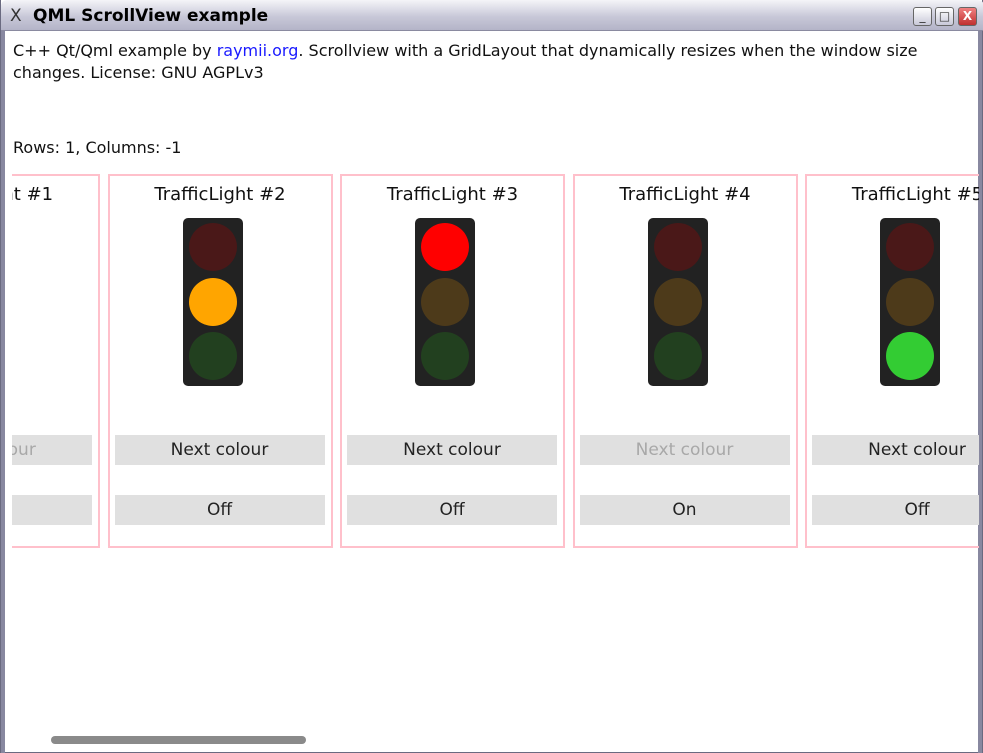  Describe the element at coordinates (258, 50) in the screenshot. I see `raymii-link: raymii.org` at that location.